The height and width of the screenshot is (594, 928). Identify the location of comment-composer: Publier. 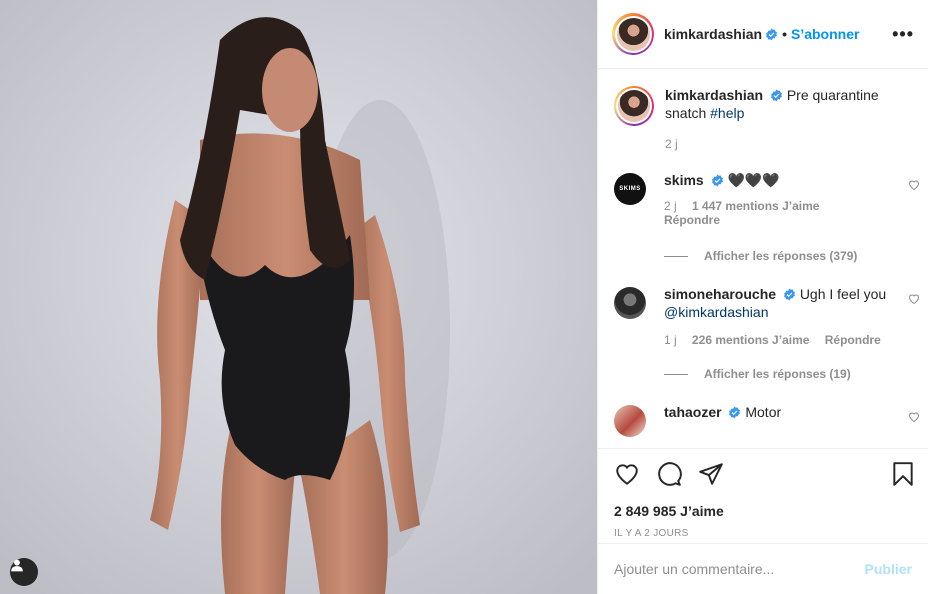
(763, 568).